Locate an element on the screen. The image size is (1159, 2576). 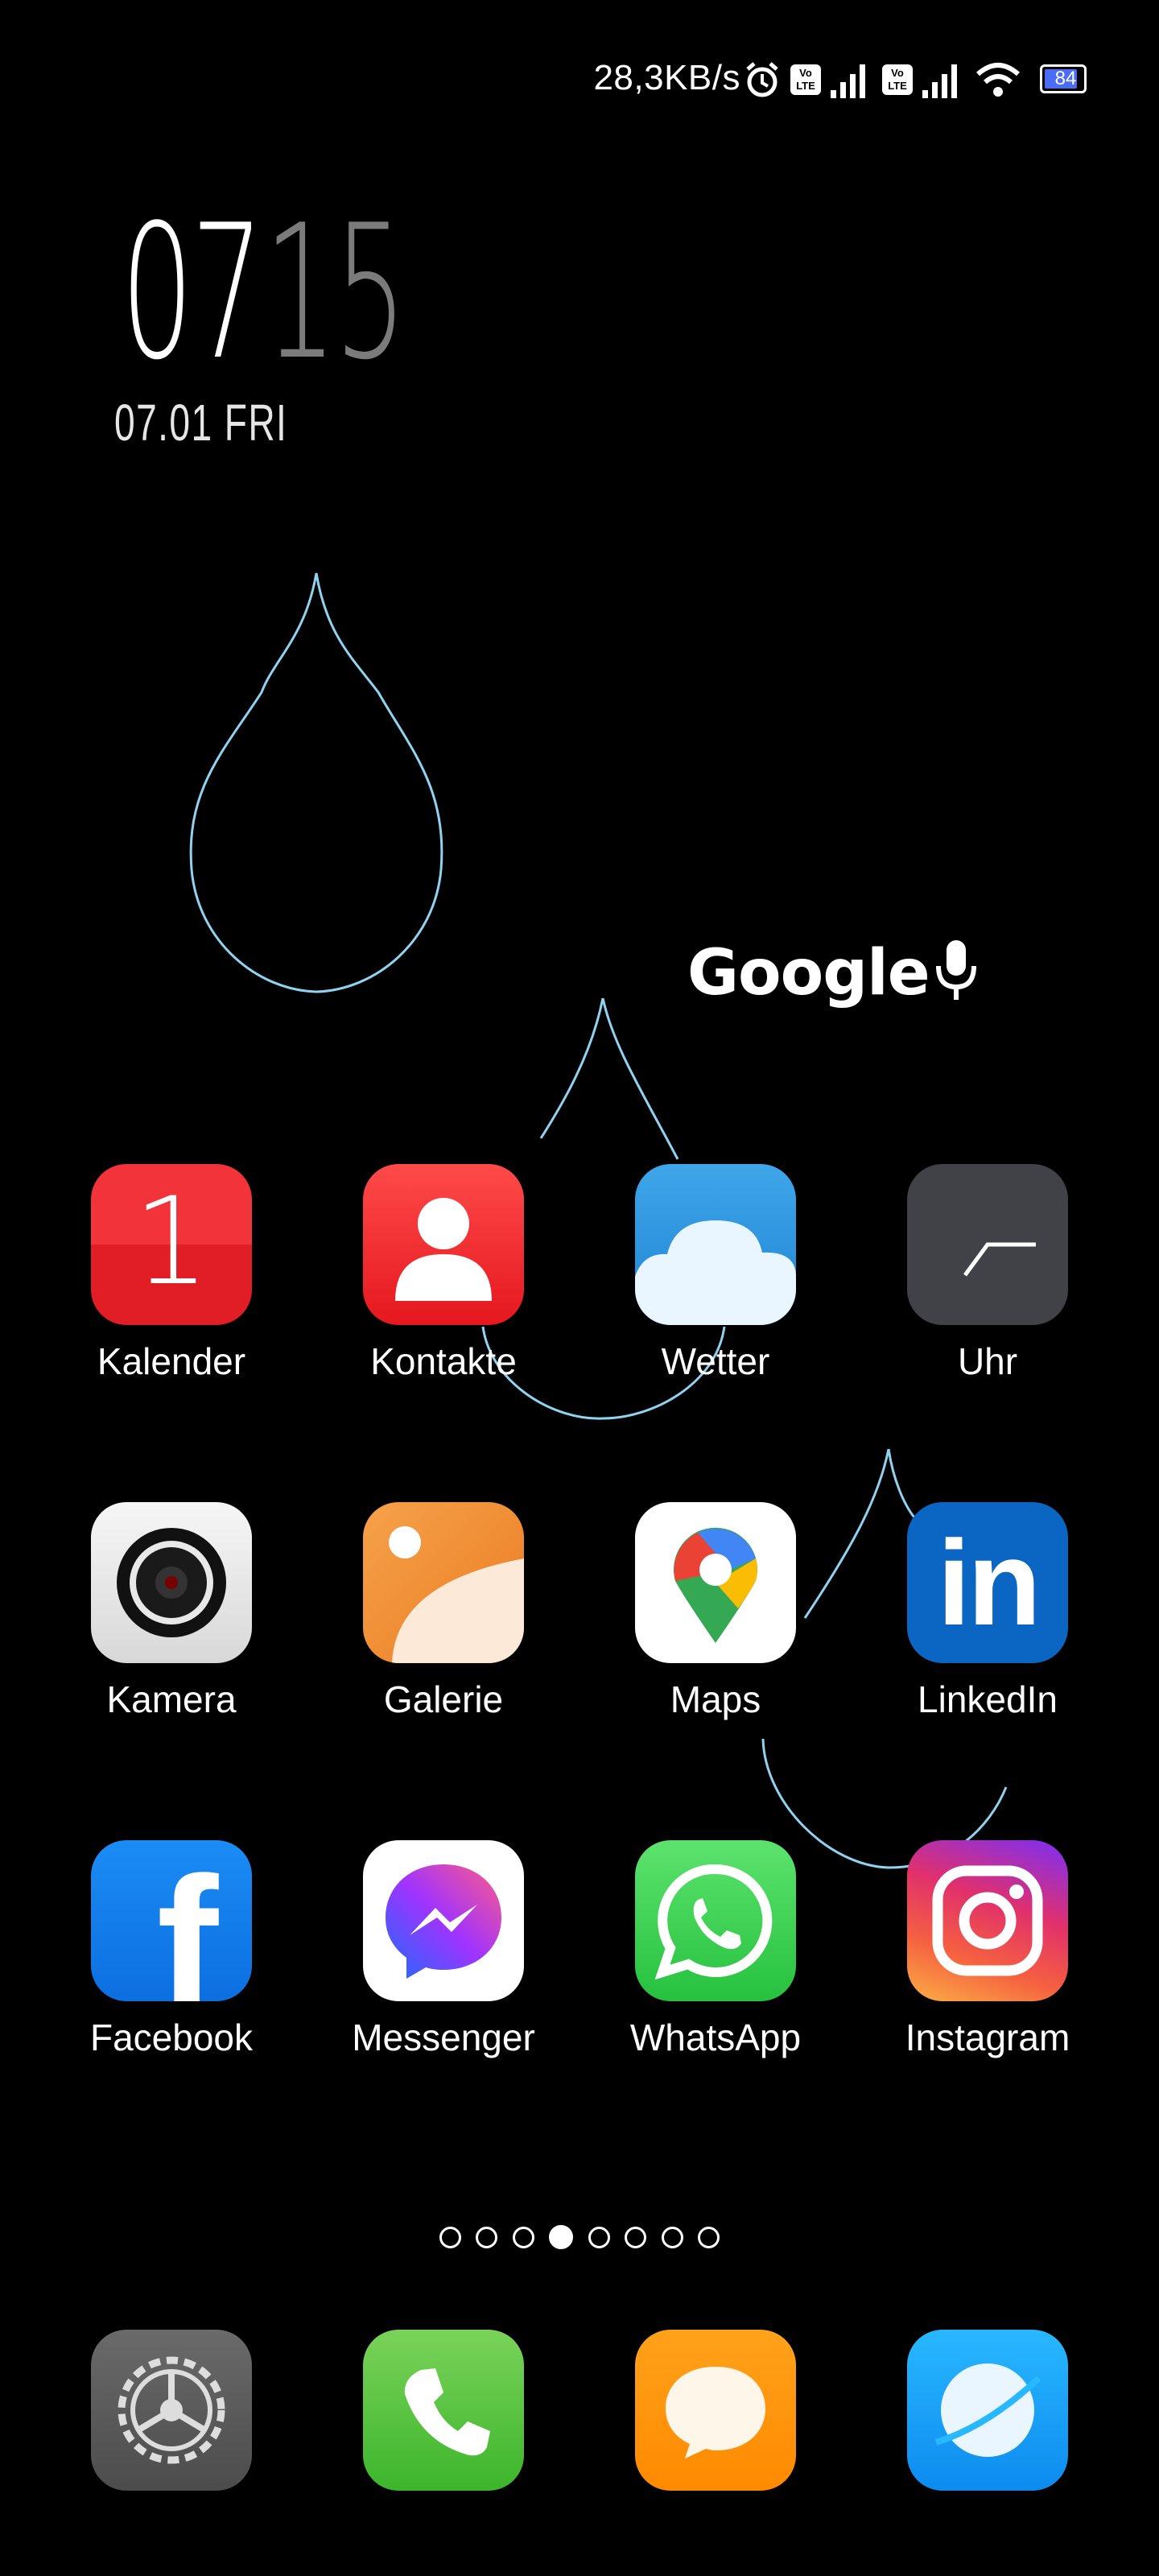
google-search-widget: Google is located at coordinates (837, 970).